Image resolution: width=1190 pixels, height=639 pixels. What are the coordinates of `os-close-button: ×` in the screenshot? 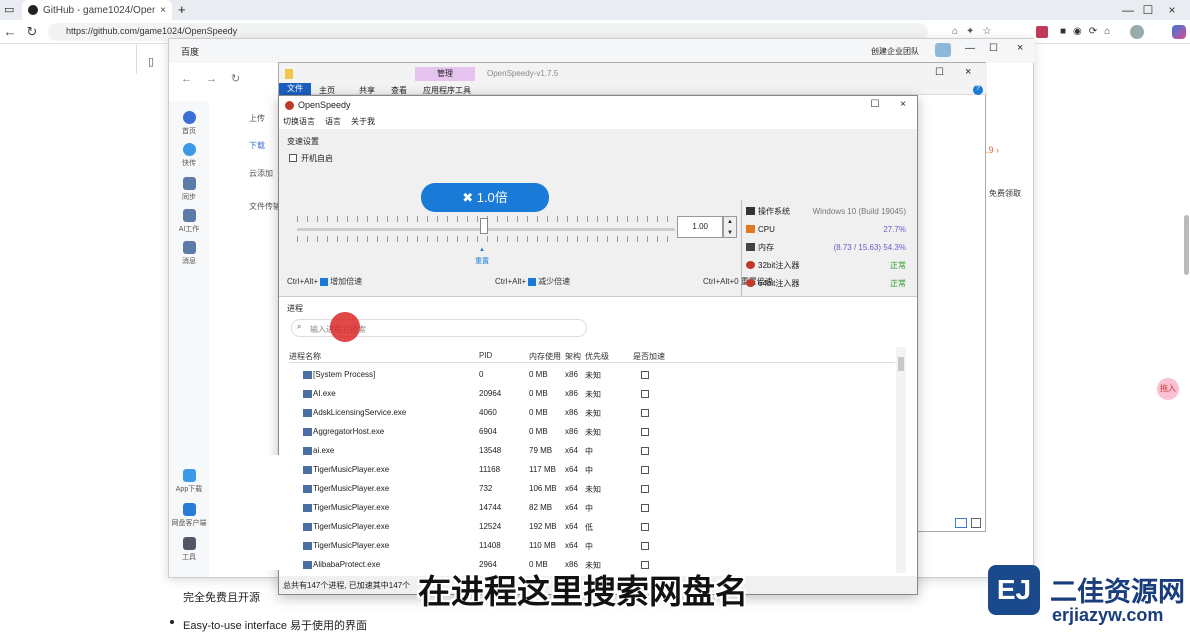 It's located at (903, 105).